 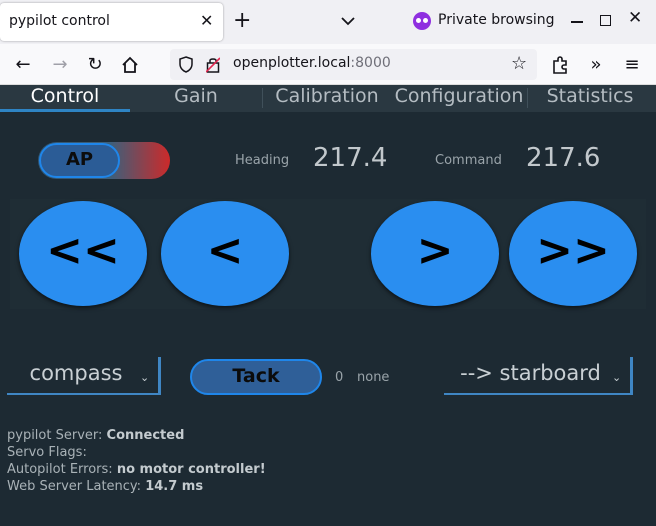 What do you see at coordinates (262, 160) in the screenshot?
I see `heading-label: Heading` at bounding box center [262, 160].